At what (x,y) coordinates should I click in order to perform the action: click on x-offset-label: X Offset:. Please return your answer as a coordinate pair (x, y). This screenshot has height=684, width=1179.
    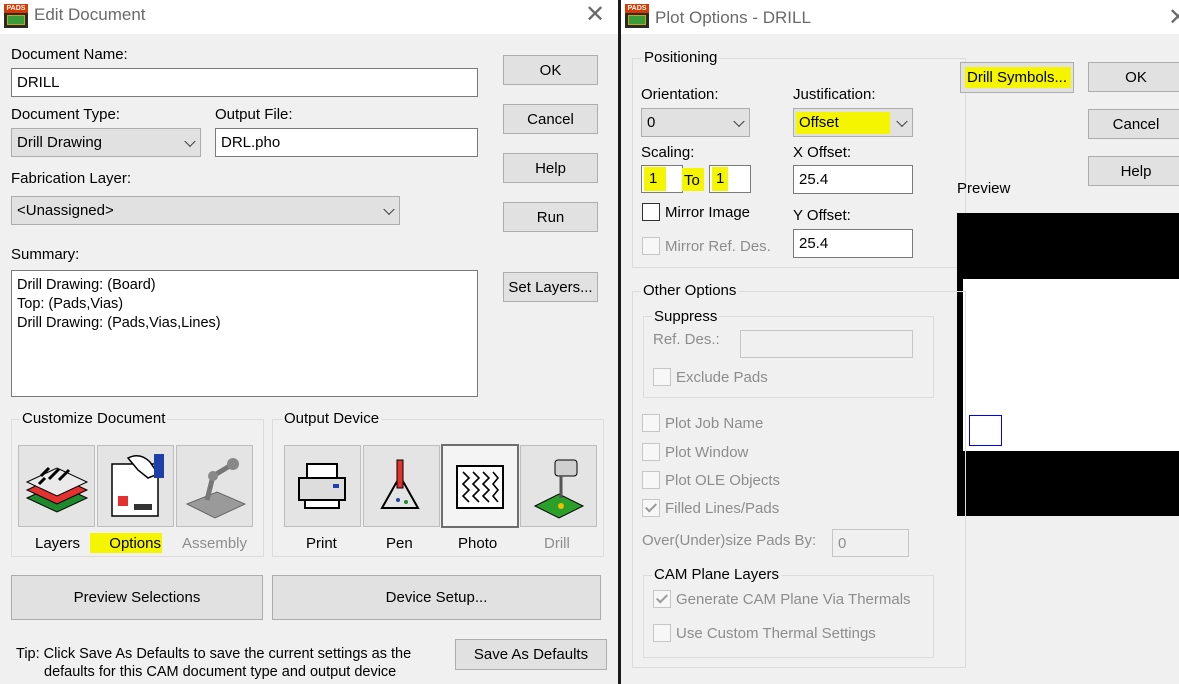
    Looking at the image, I should click on (822, 152).